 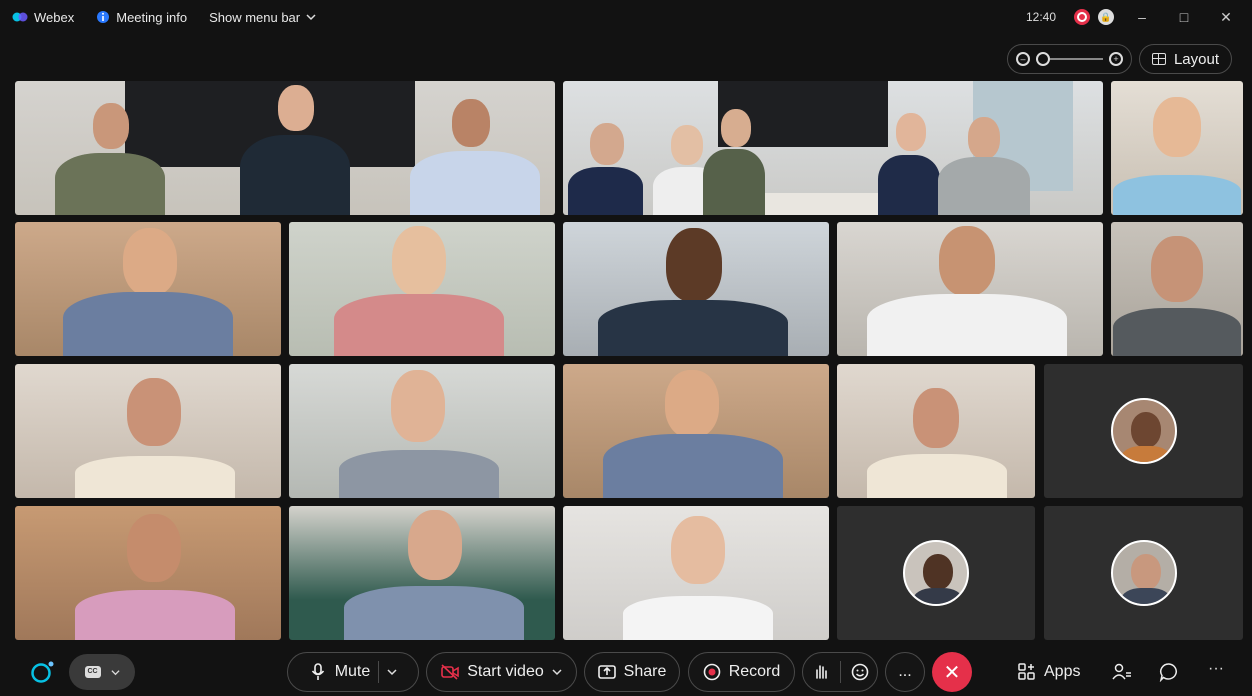 What do you see at coordinates (152, 17) in the screenshot?
I see `meeting-info-label: Meeting info` at bounding box center [152, 17].